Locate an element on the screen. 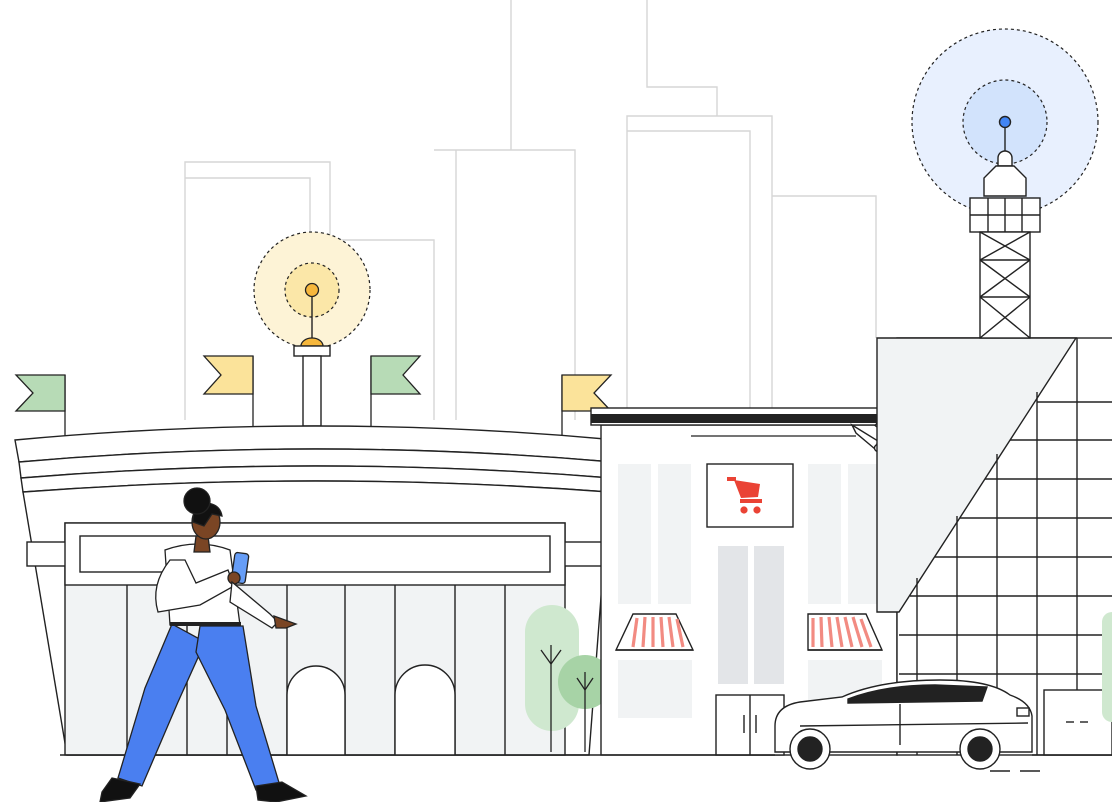 The height and width of the screenshot is (802, 1112). flag-yellow-left is located at coordinates (228, 391).